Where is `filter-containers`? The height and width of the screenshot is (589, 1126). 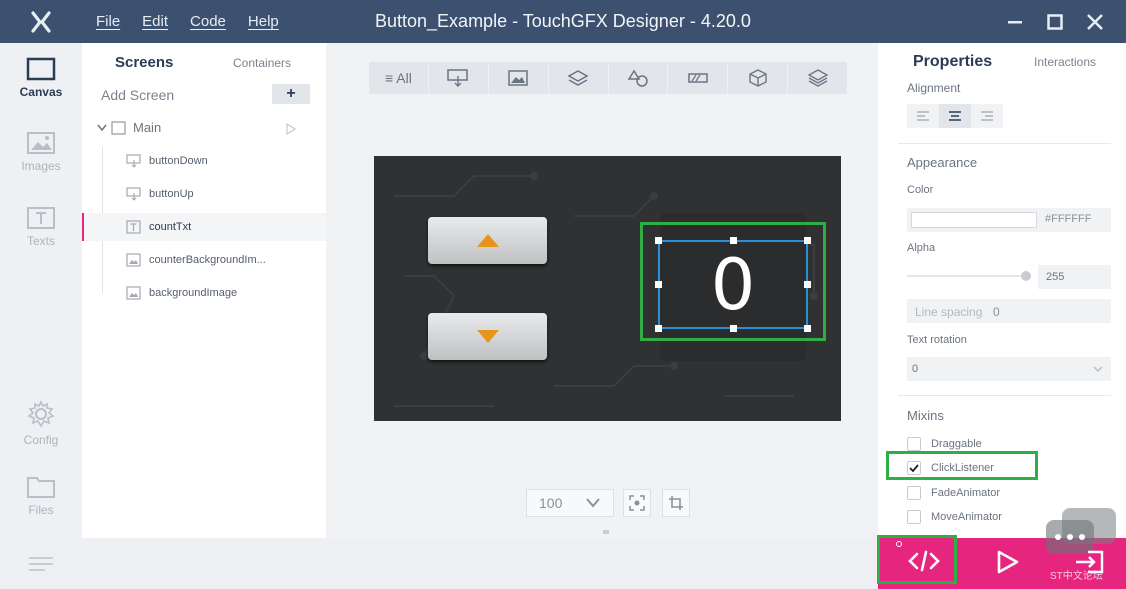 filter-containers is located at coordinates (579, 78).